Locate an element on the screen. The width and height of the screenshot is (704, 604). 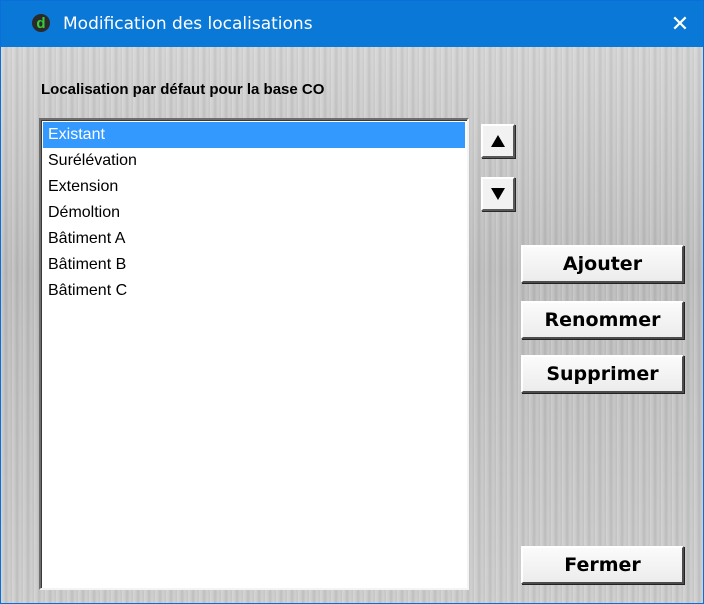
close-icon: ✕ is located at coordinates (680, 23).